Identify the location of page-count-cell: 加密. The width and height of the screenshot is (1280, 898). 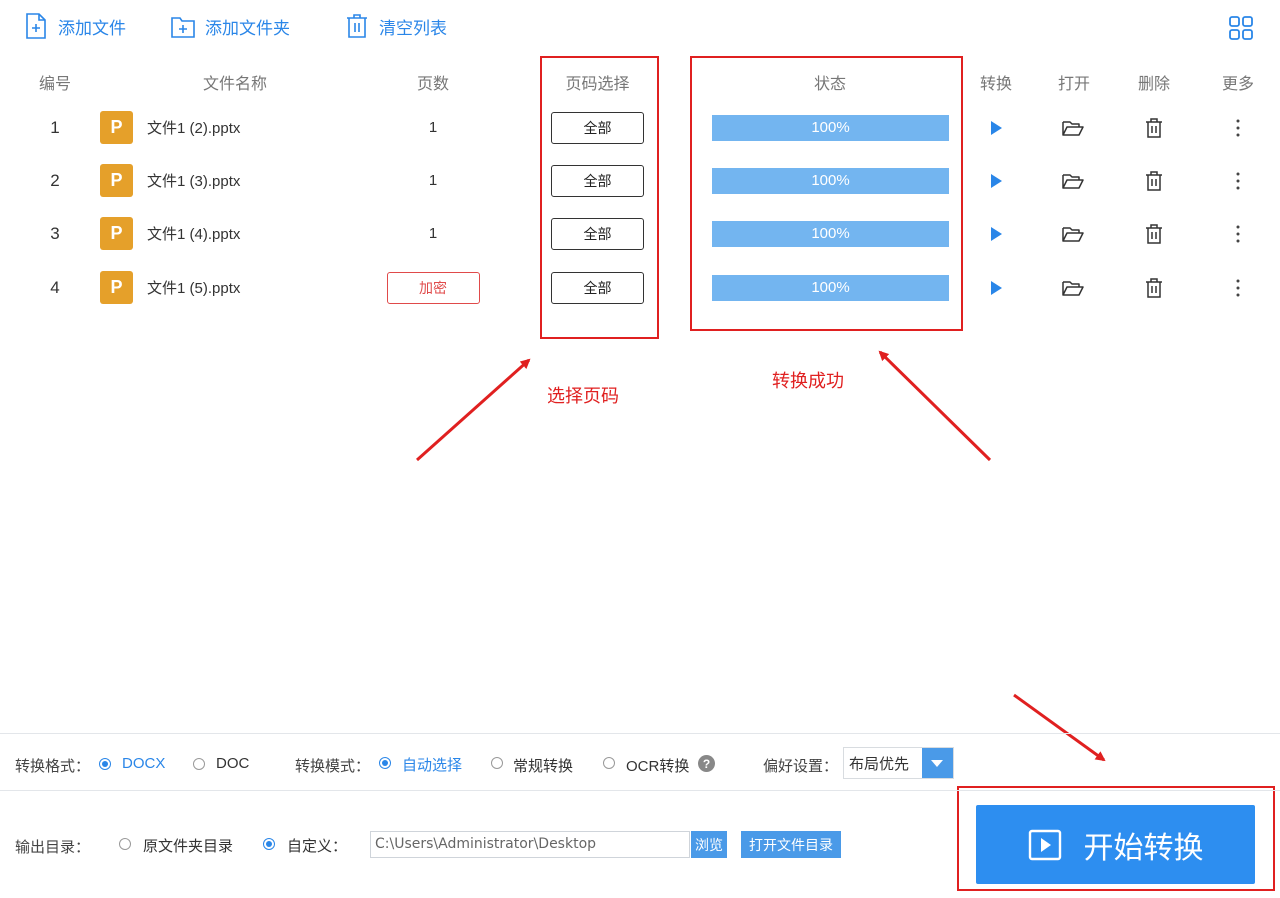
(433, 287).